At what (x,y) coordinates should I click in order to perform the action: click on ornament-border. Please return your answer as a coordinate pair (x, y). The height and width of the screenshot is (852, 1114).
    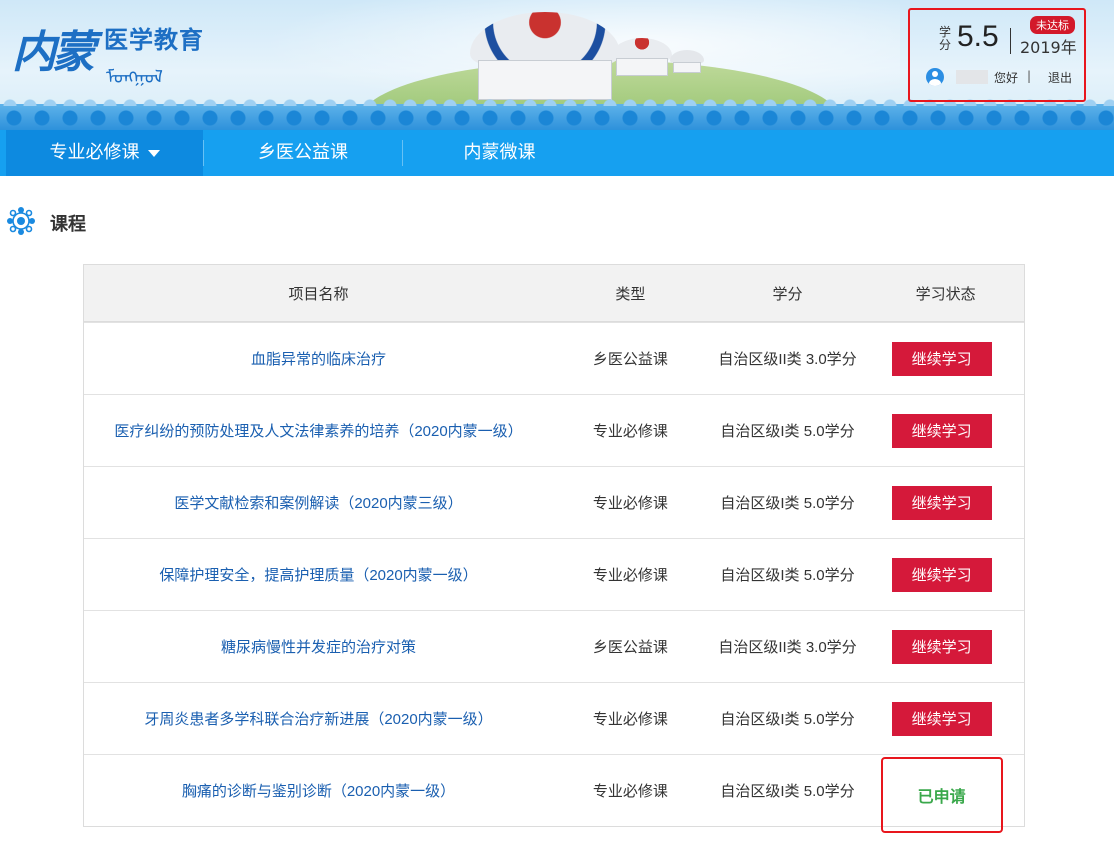
    Looking at the image, I should click on (557, 113).